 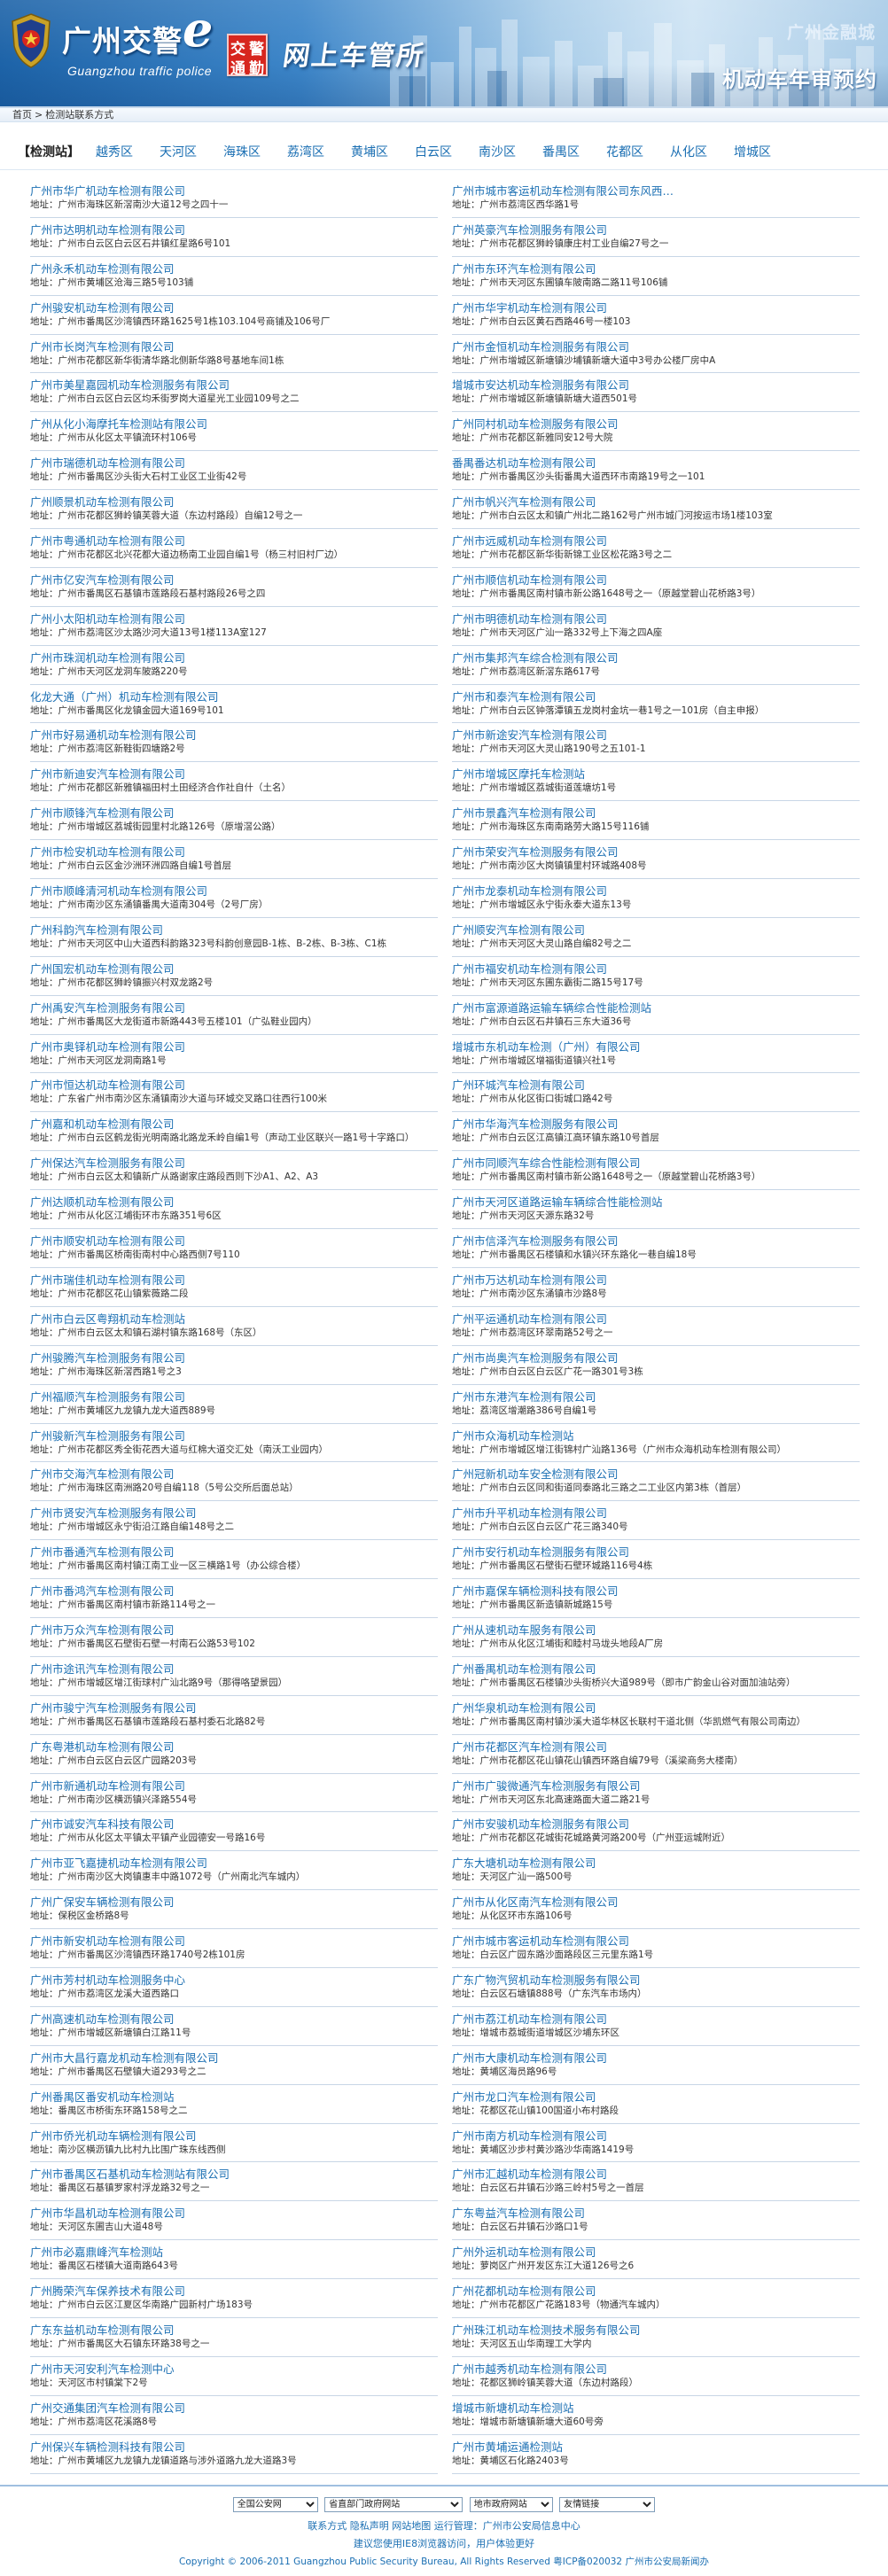 I want to click on station-name-link: 广州市汇越机动车检测有限公司, so click(x=656, y=2174).